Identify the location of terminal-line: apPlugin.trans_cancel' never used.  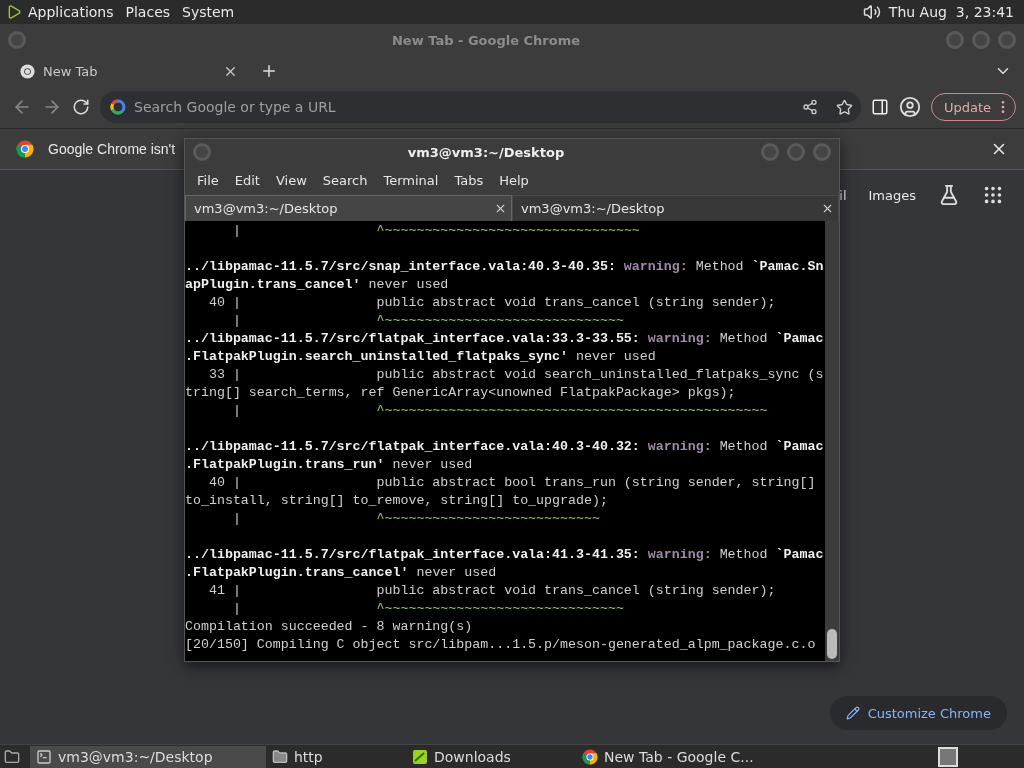
(317, 284).